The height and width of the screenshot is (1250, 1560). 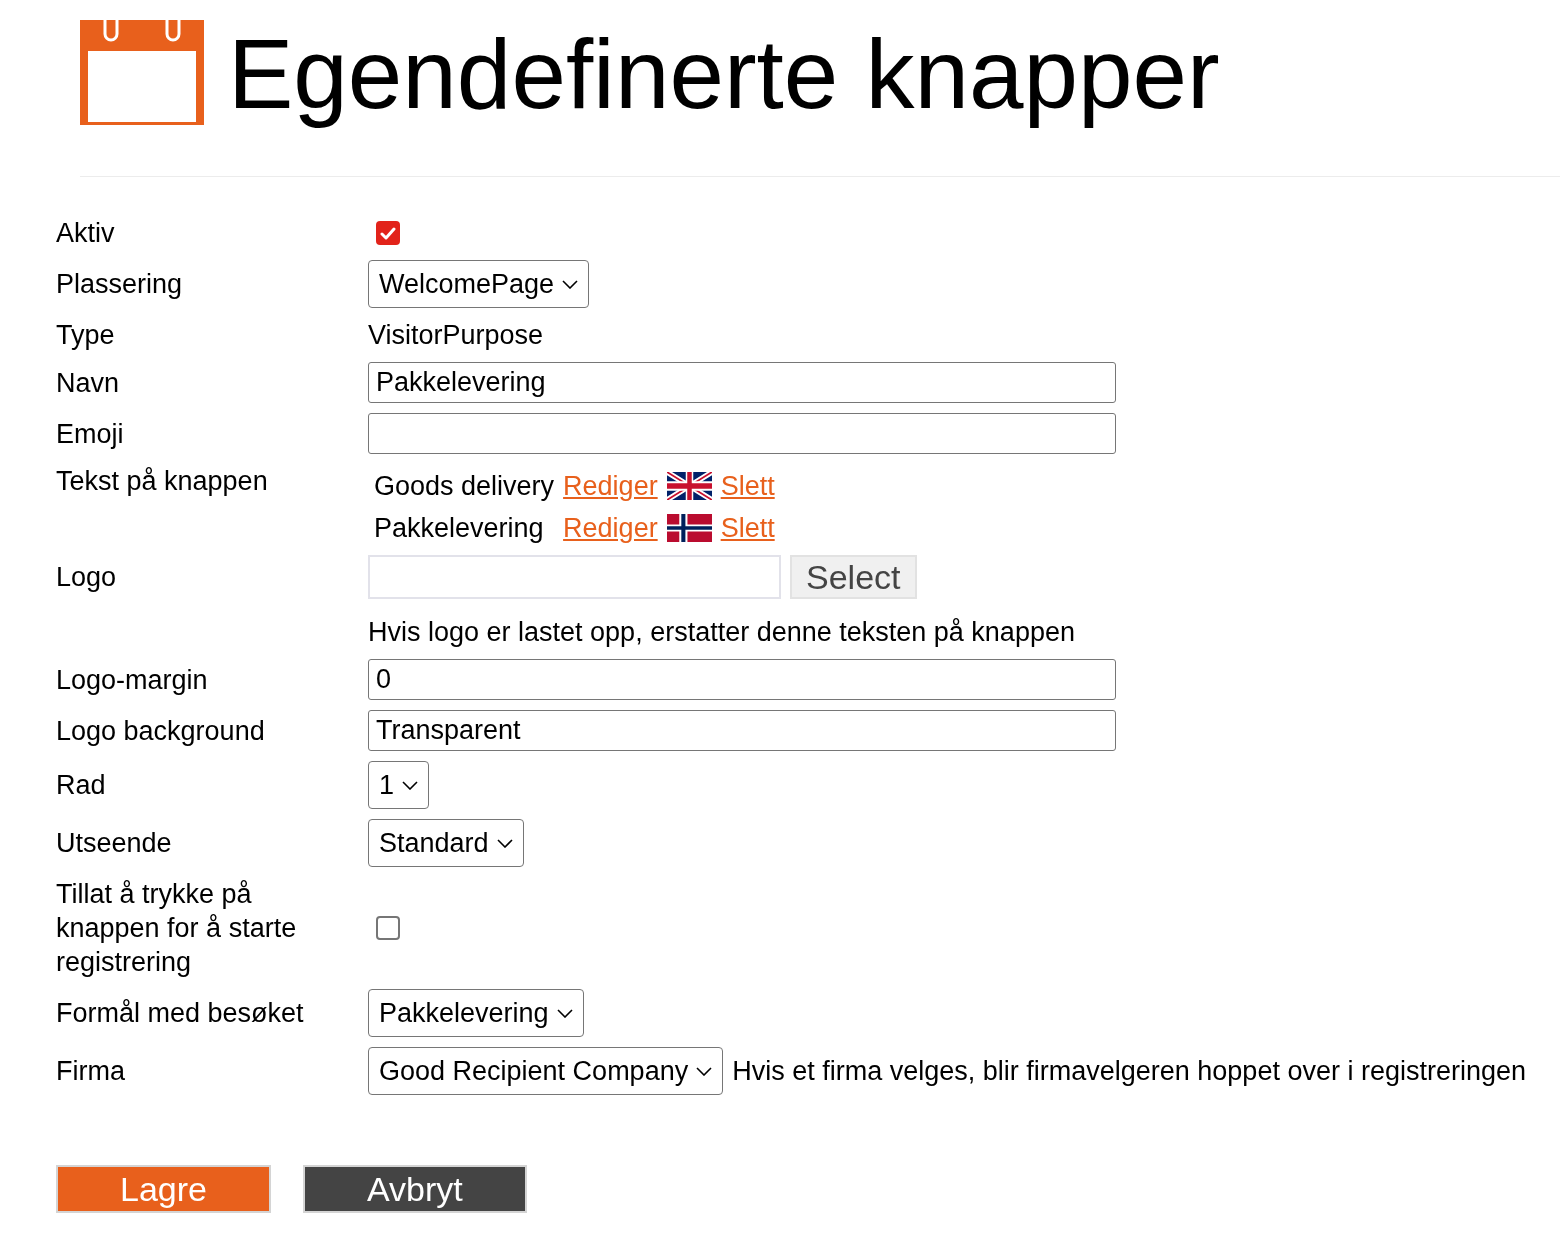 What do you see at coordinates (742, 433) in the screenshot?
I see `input-field` at bounding box center [742, 433].